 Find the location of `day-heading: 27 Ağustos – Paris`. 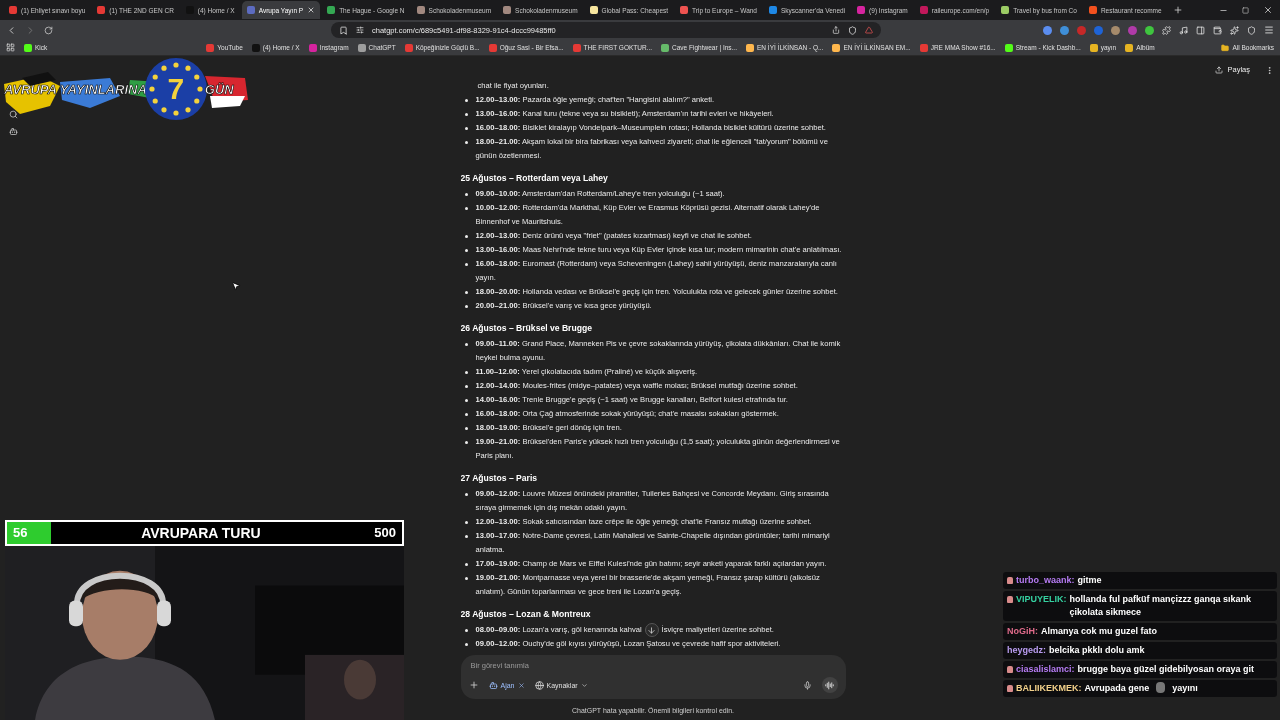

day-heading: 27 Ağustos – Paris is located at coordinates (499, 478).